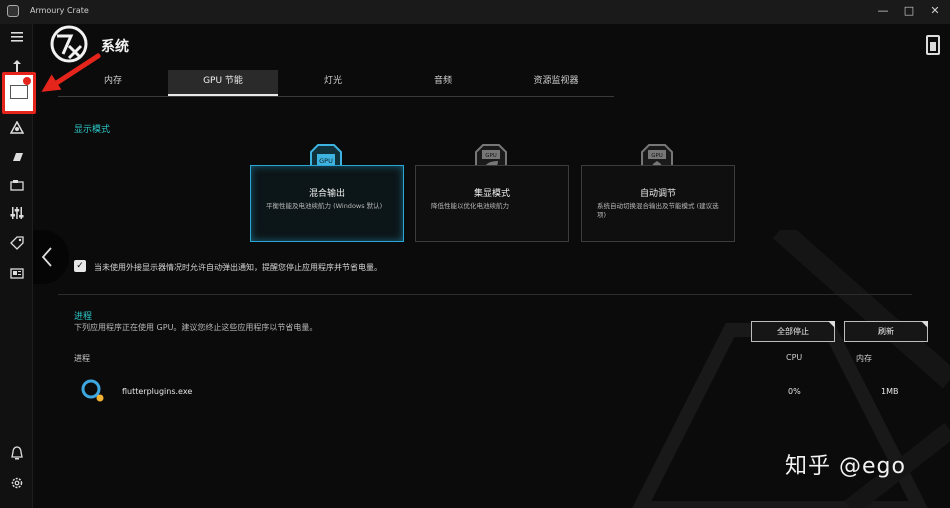 The image size is (950, 508). I want to click on process-description: 下列应用程序正在使用 GPU。建议您终止这些应用程序以节省电量。, so click(196, 327).